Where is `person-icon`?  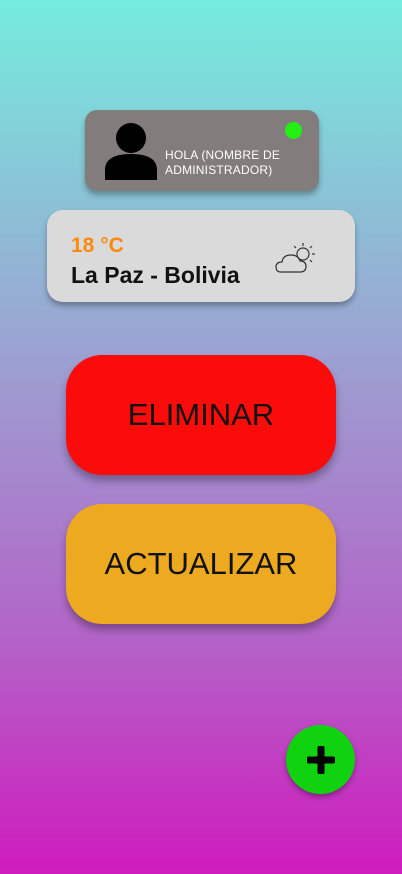 person-icon is located at coordinates (131, 151).